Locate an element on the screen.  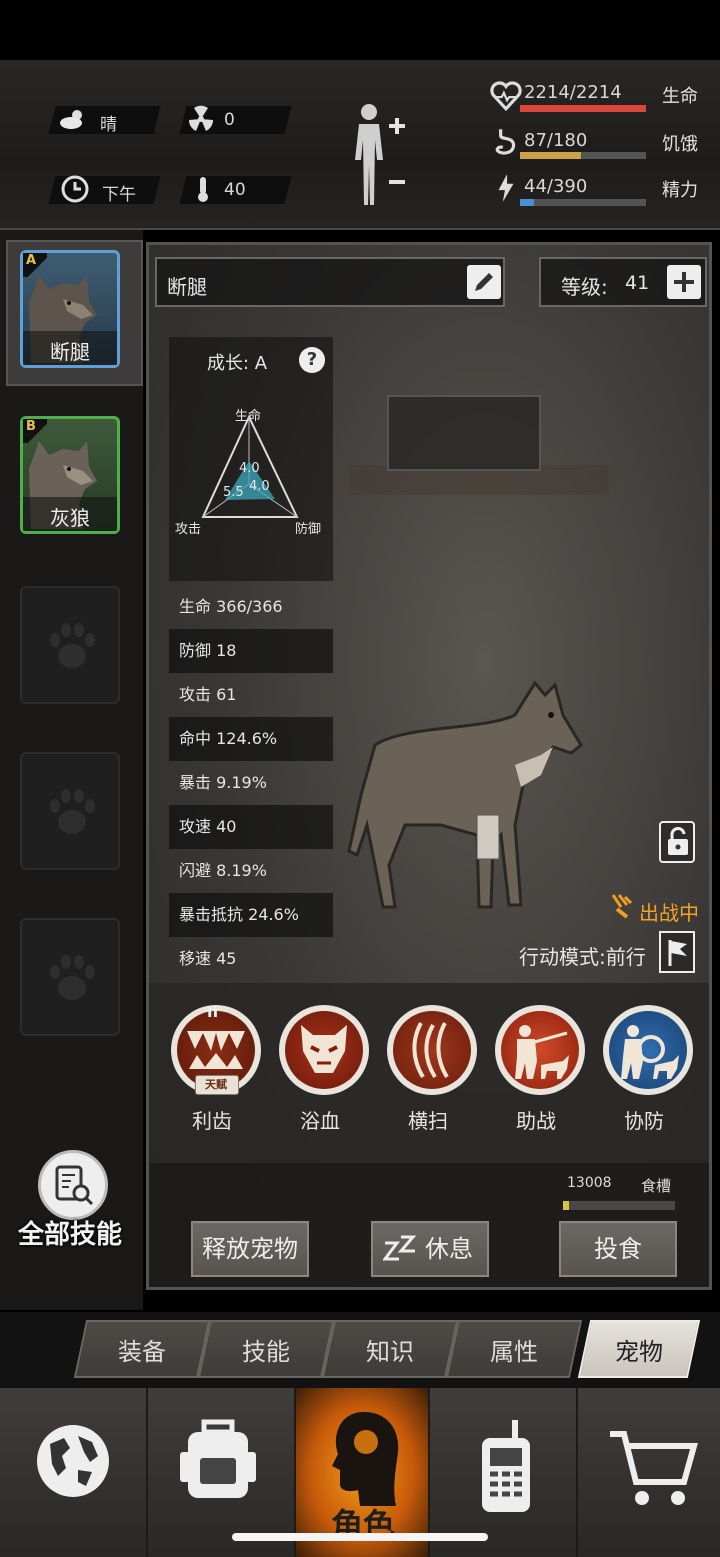
rename-button is located at coordinates (484, 282).